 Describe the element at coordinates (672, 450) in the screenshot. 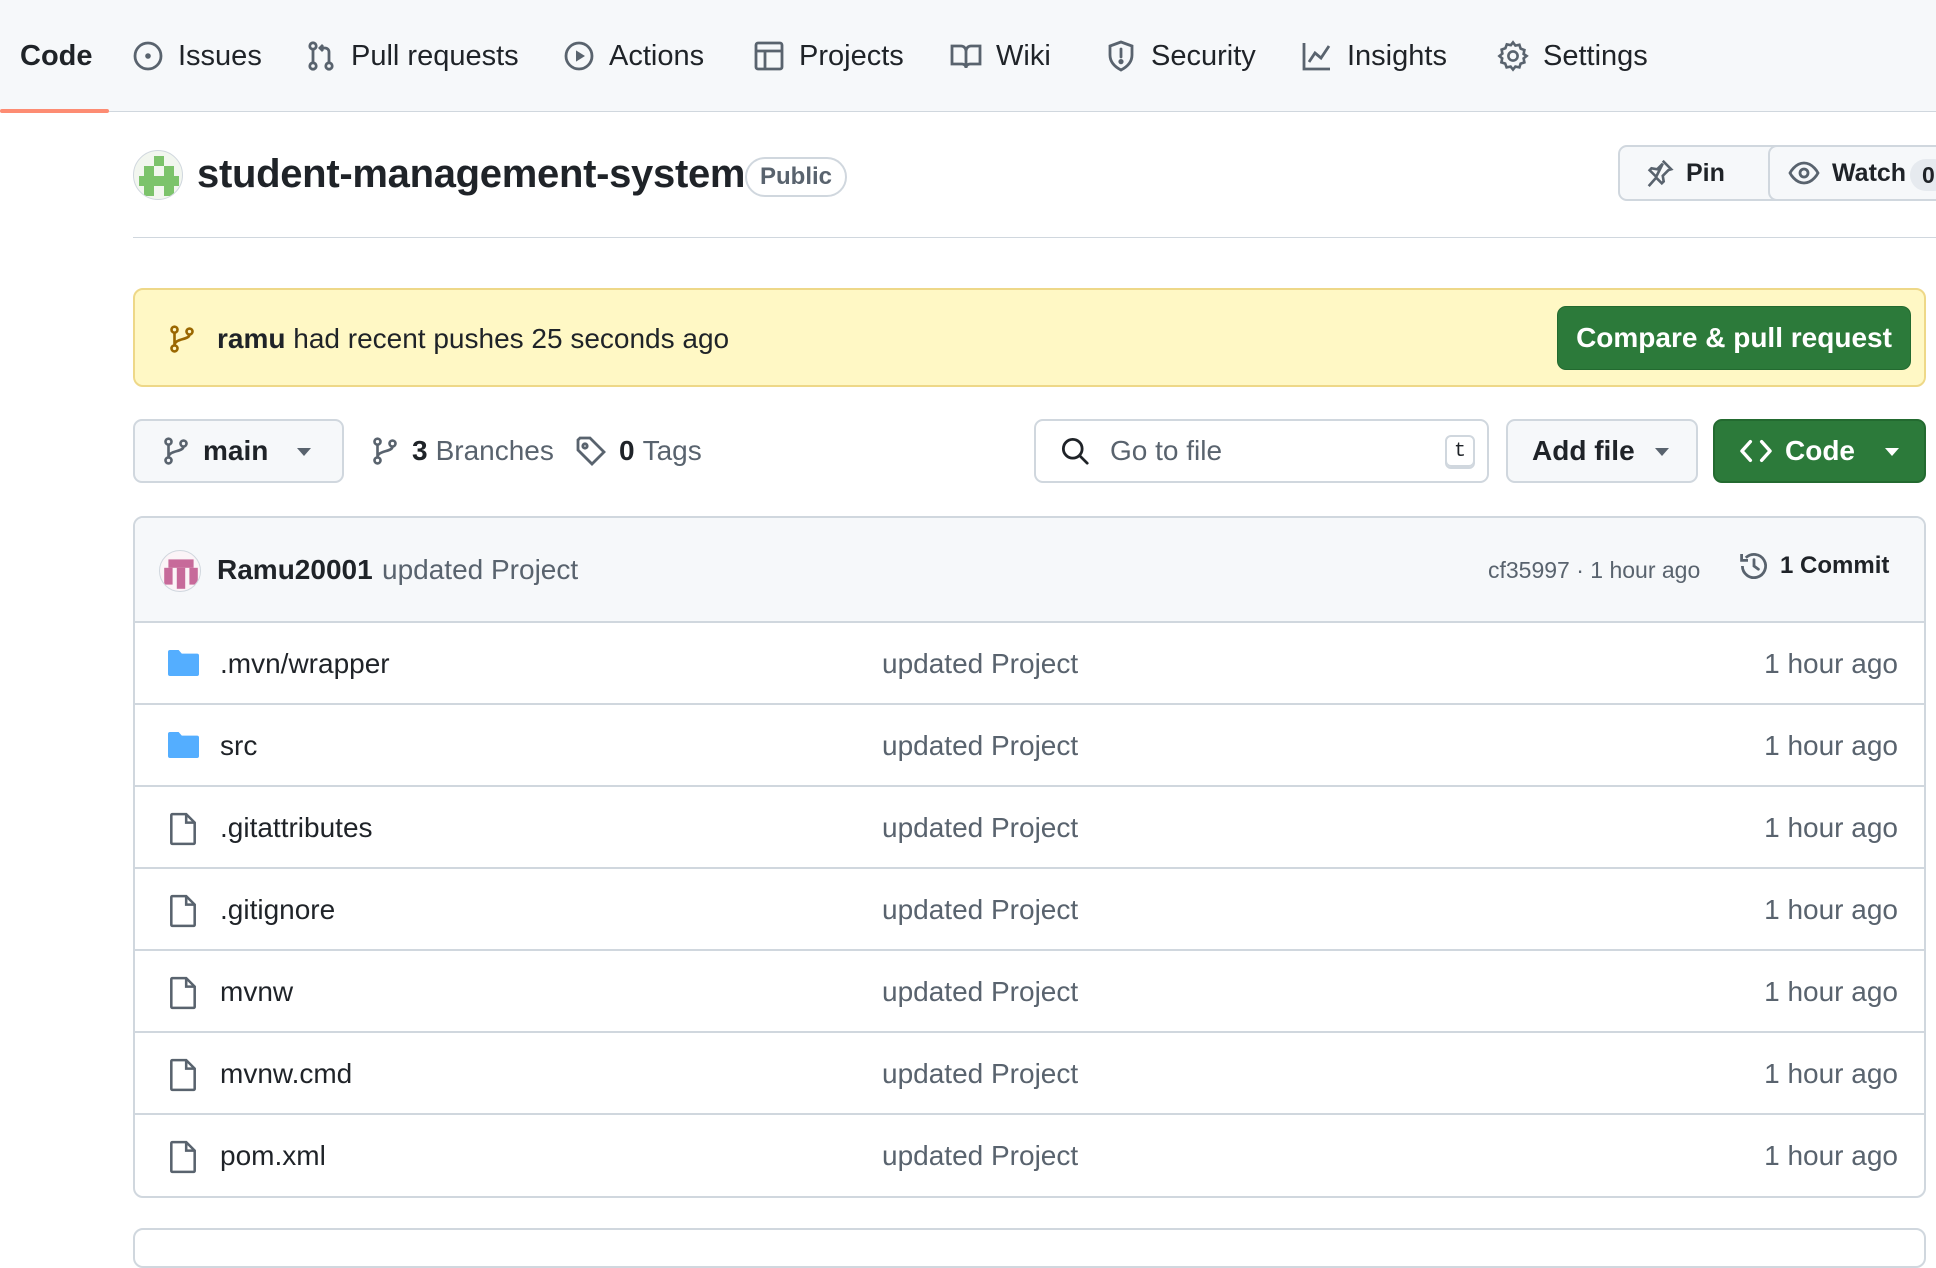

I see `tags-label: Tags` at that location.